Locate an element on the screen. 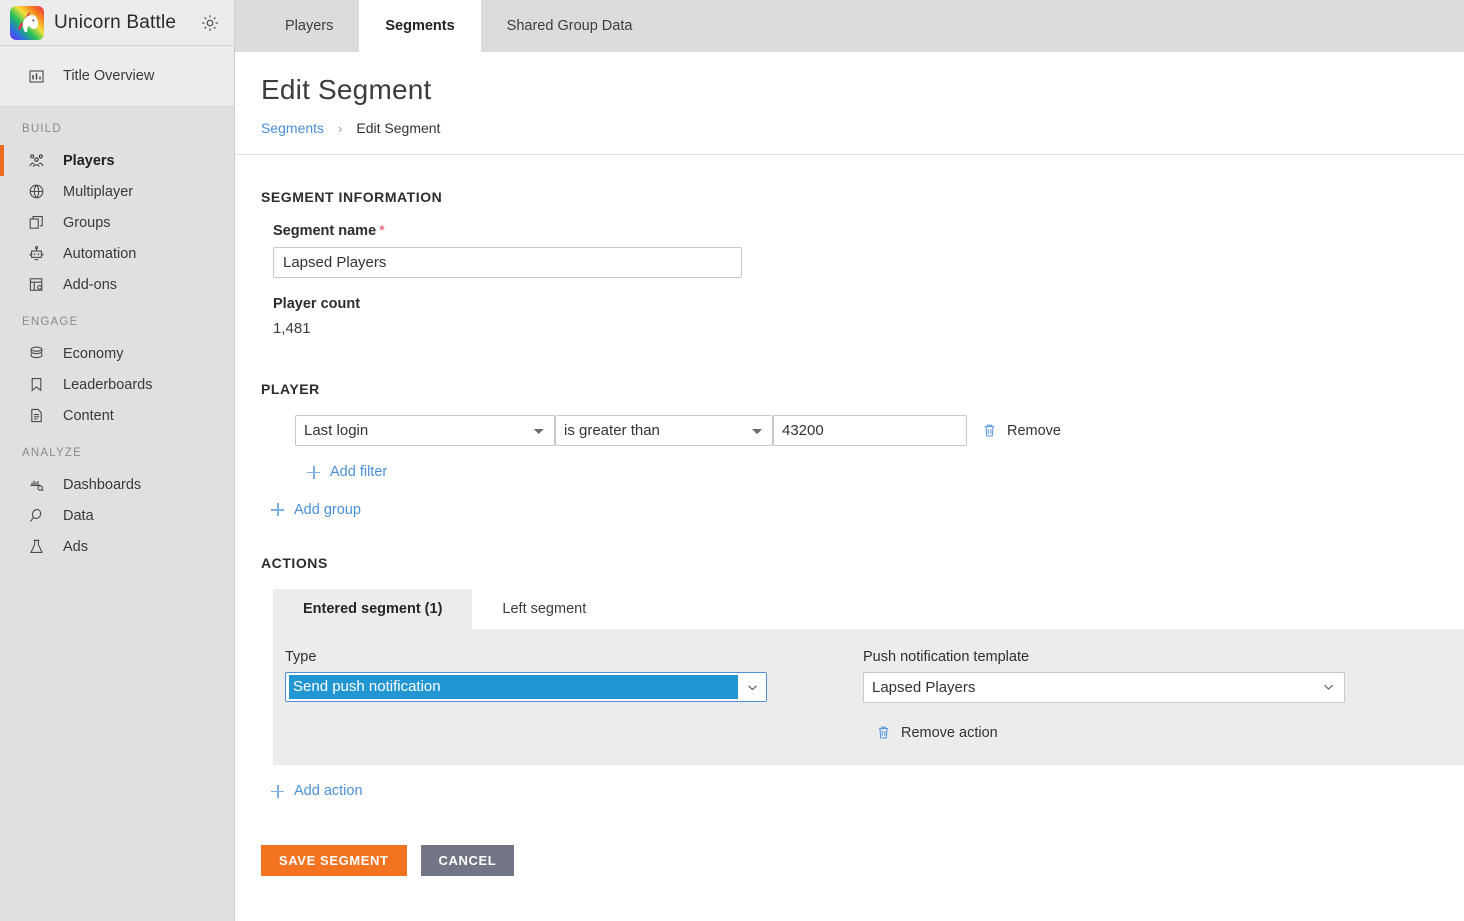 Image resolution: width=1464 pixels, height=921 pixels. sidebar-item-label: Automation is located at coordinates (100, 253).